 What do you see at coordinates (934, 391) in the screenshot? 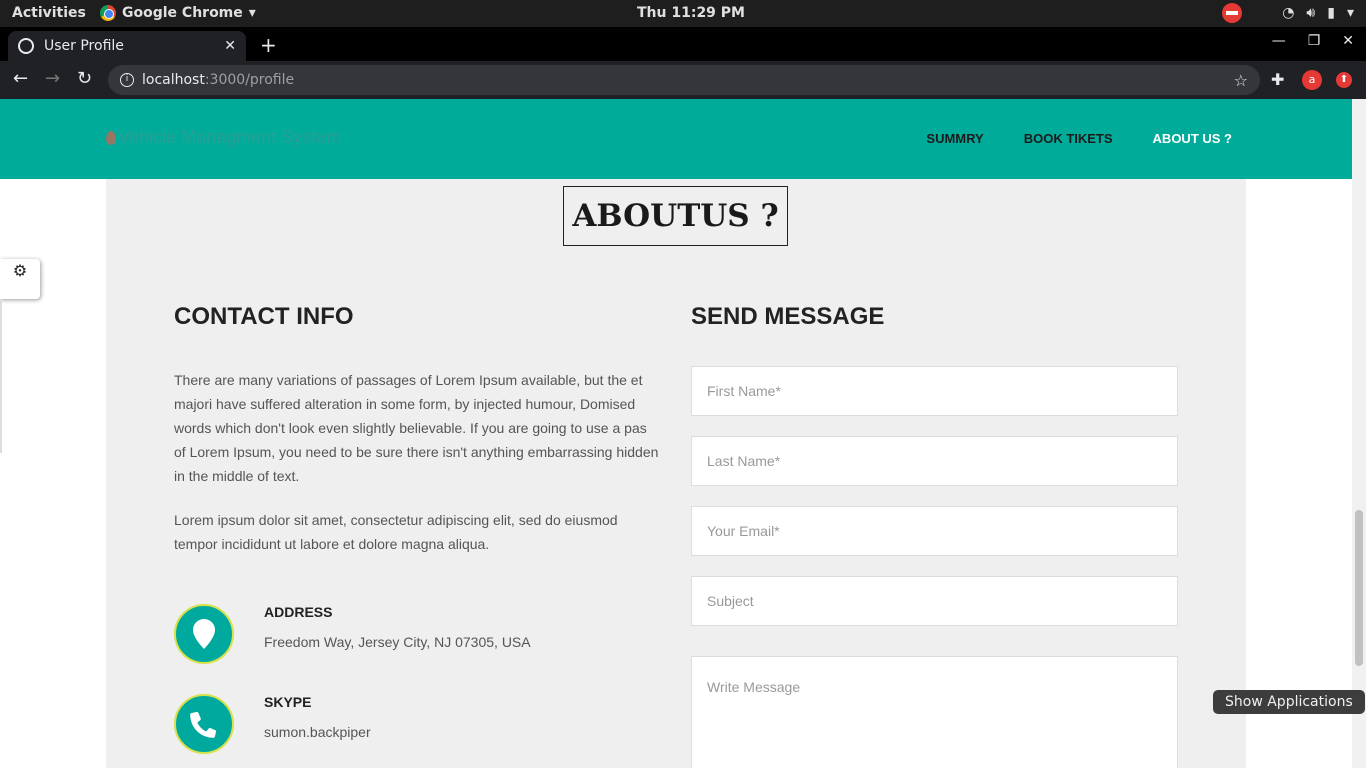
I see `first-name-input` at bounding box center [934, 391].